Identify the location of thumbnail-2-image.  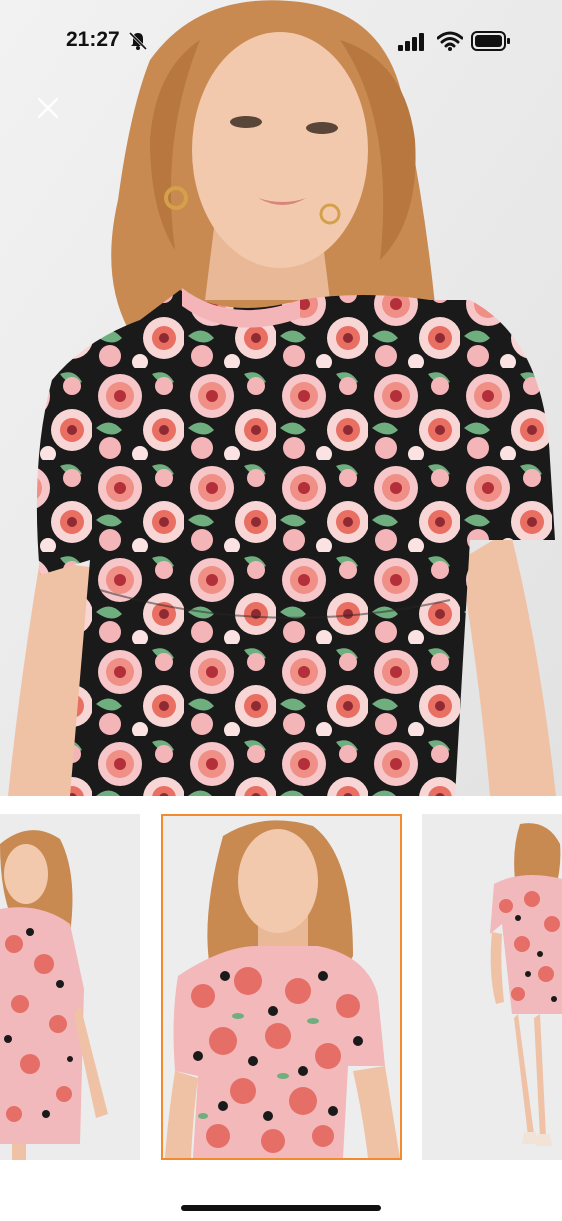
(281, 987).